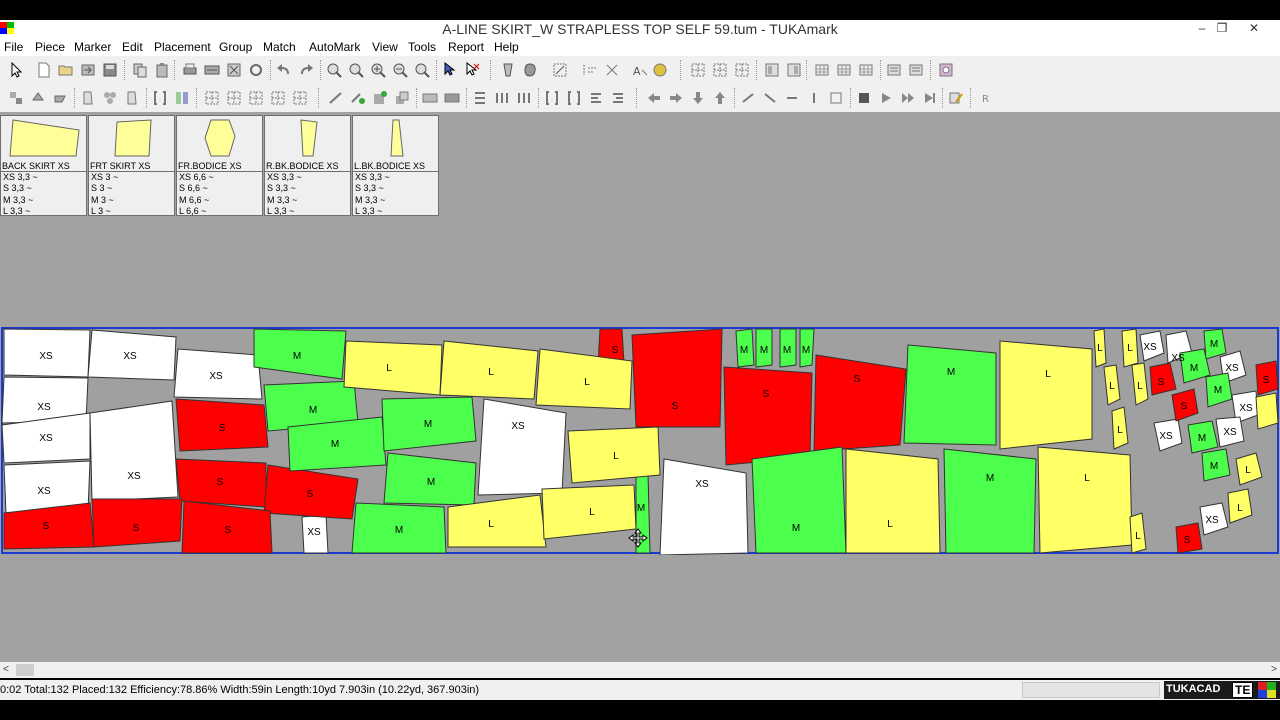  What do you see at coordinates (306, 70) in the screenshot?
I see `redo-icon` at bounding box center [306, 70].